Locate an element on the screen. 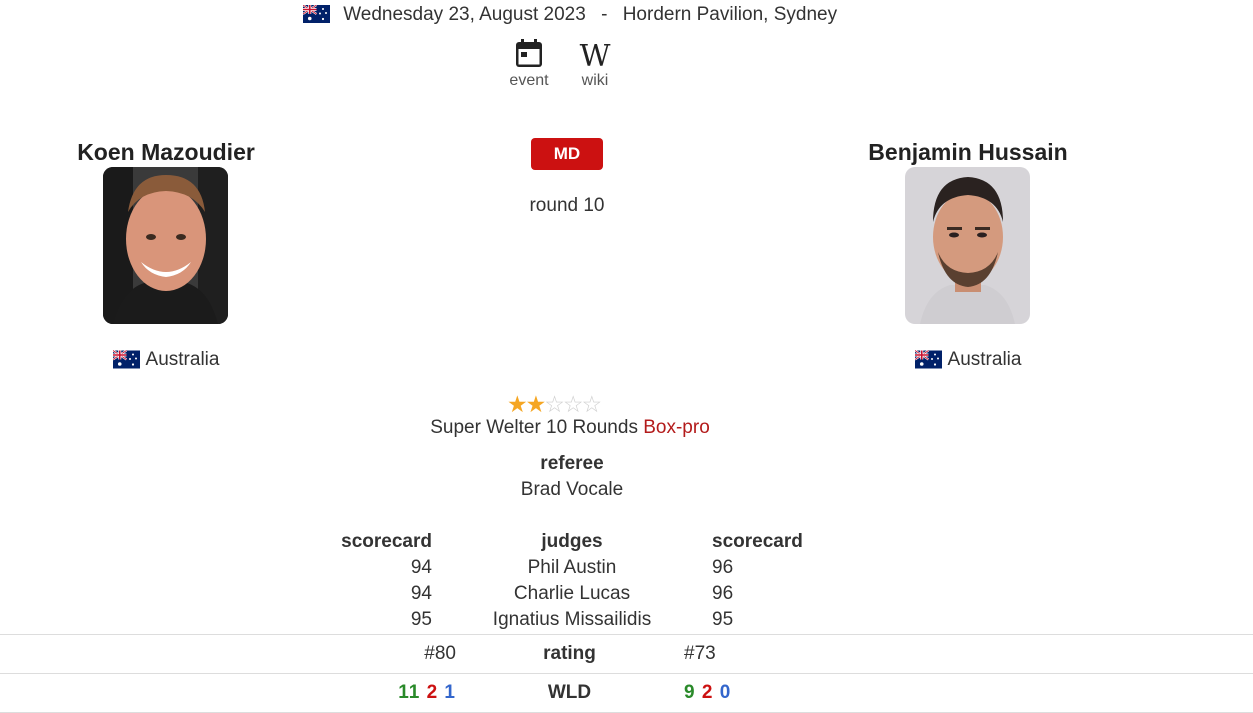 The image size is (1253, 713). wiki-link-label: wiki is located at coordinates (595, 80).